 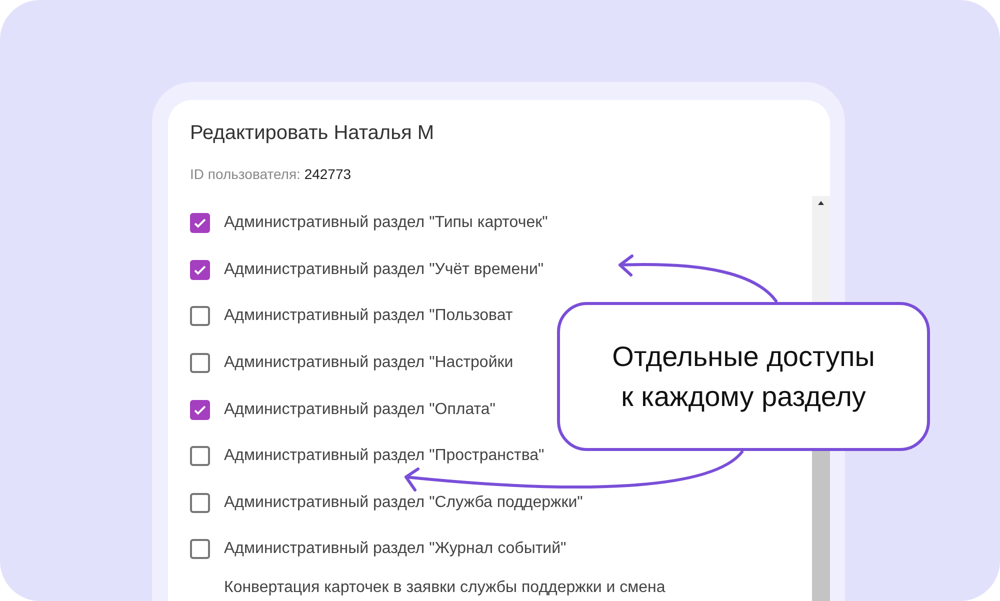 What do you see at coordinates (395, 549) in the screenshot?
I see `permission-label: Административный раздел "Журнал событий"` at bounding box center [395, 549].